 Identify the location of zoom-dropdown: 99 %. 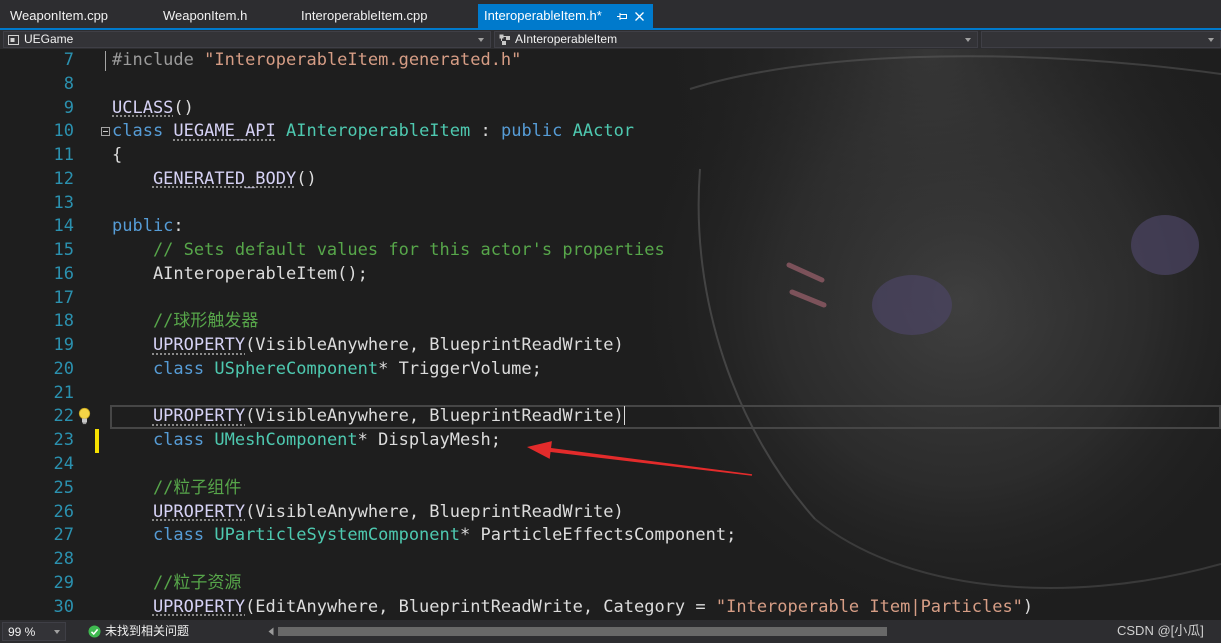
(34, 631).